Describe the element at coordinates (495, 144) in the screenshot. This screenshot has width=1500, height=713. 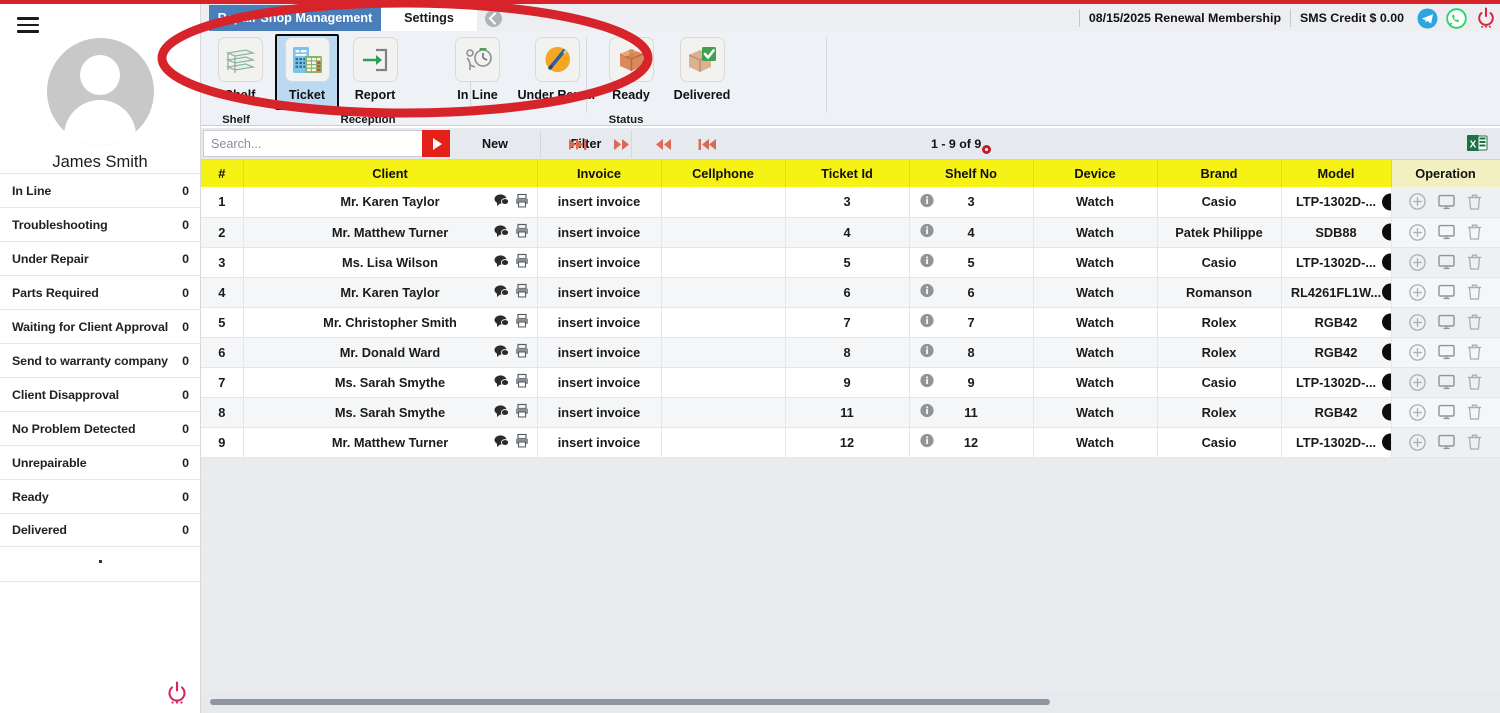
I see `new-button: New` at that location.